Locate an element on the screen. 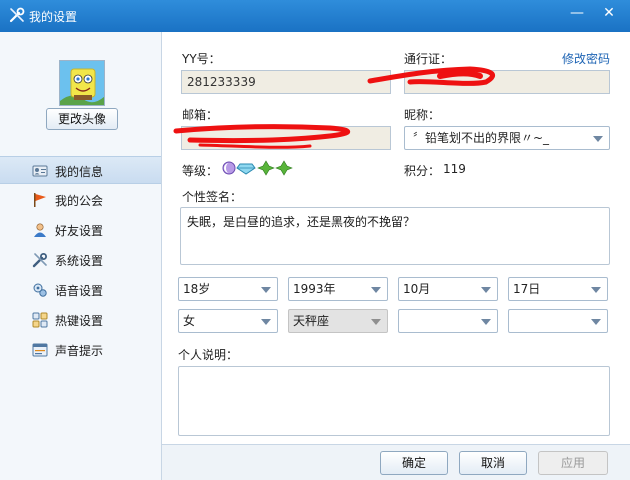 This screenshot has width=630, height=480. title-bar: 我的设置 — ✕ is located at coordinates (315, 16).